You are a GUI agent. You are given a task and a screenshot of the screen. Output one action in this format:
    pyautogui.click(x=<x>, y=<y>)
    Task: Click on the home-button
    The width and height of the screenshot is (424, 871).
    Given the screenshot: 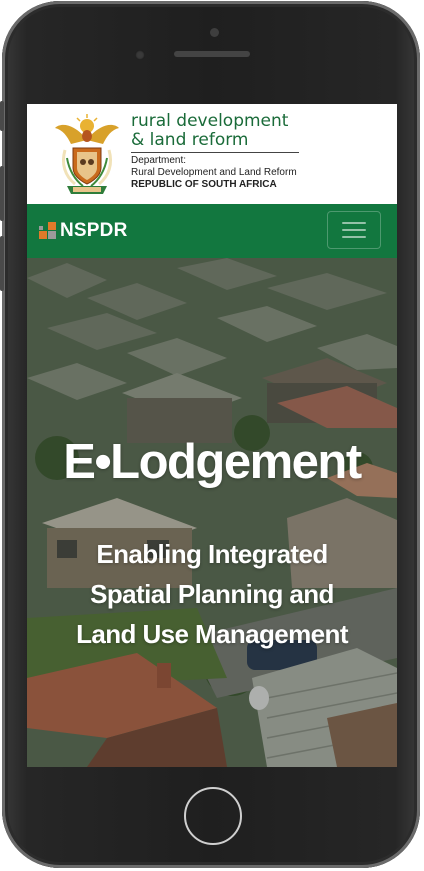 What is the action you would take?
    pyautogui.click(x=213, y=816)
    